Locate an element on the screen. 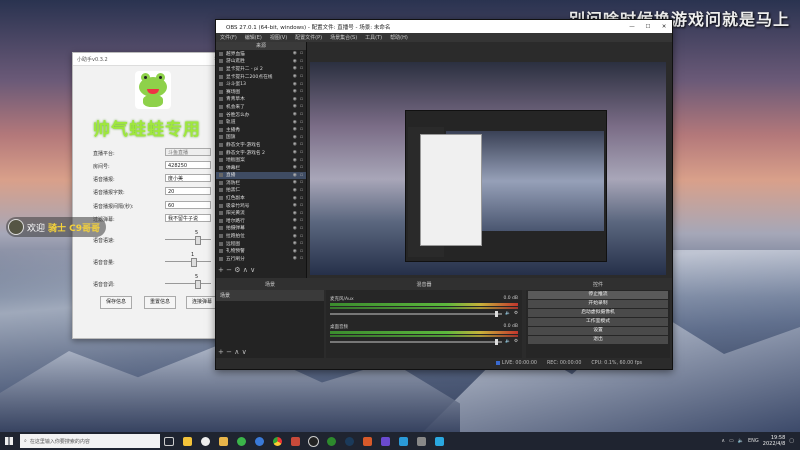 The height and width of the screenshot is (450, 800). source-item: 显卡提升二 - pi 2 ◉ ▫ is located at coordinates (261, 69).